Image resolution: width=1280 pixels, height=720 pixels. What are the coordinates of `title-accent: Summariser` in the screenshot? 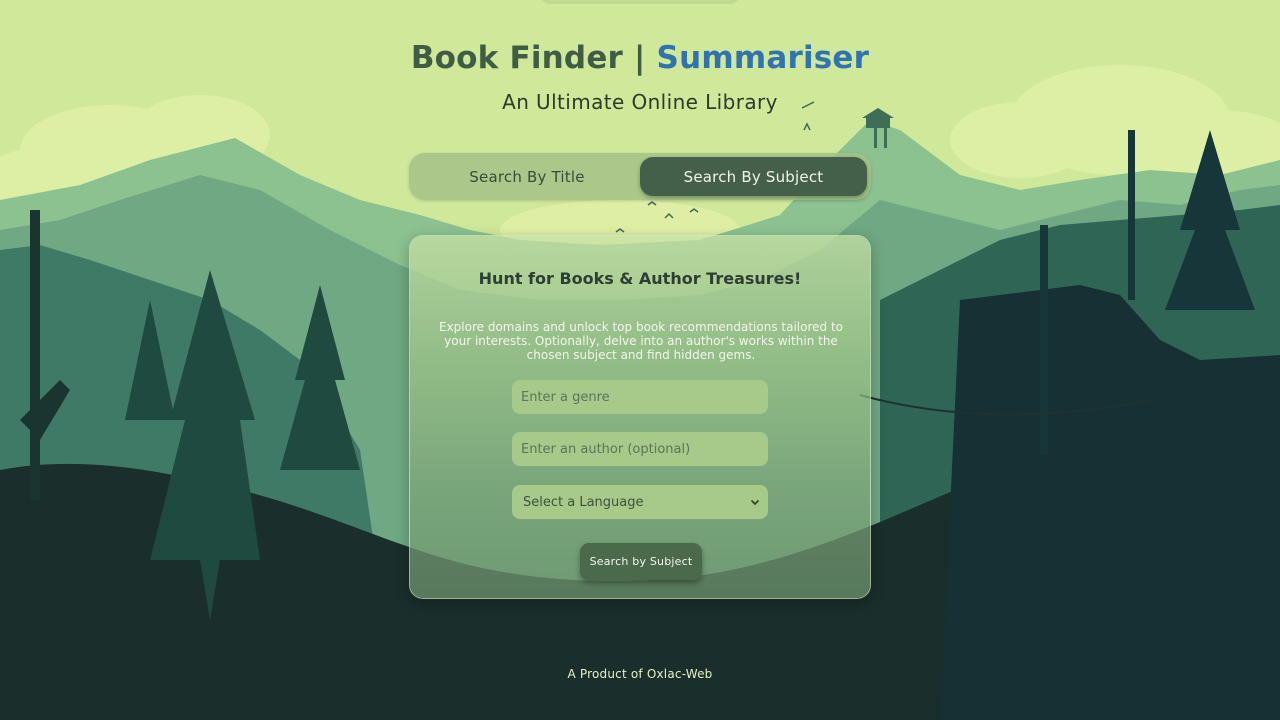 It's located at (763, 58).